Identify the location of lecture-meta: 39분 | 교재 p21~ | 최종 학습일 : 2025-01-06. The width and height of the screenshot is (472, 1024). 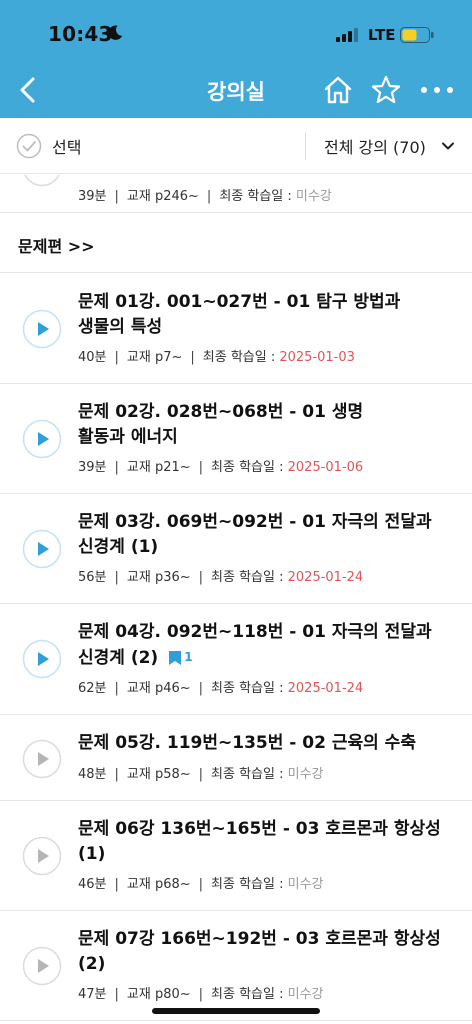
(221, 467).